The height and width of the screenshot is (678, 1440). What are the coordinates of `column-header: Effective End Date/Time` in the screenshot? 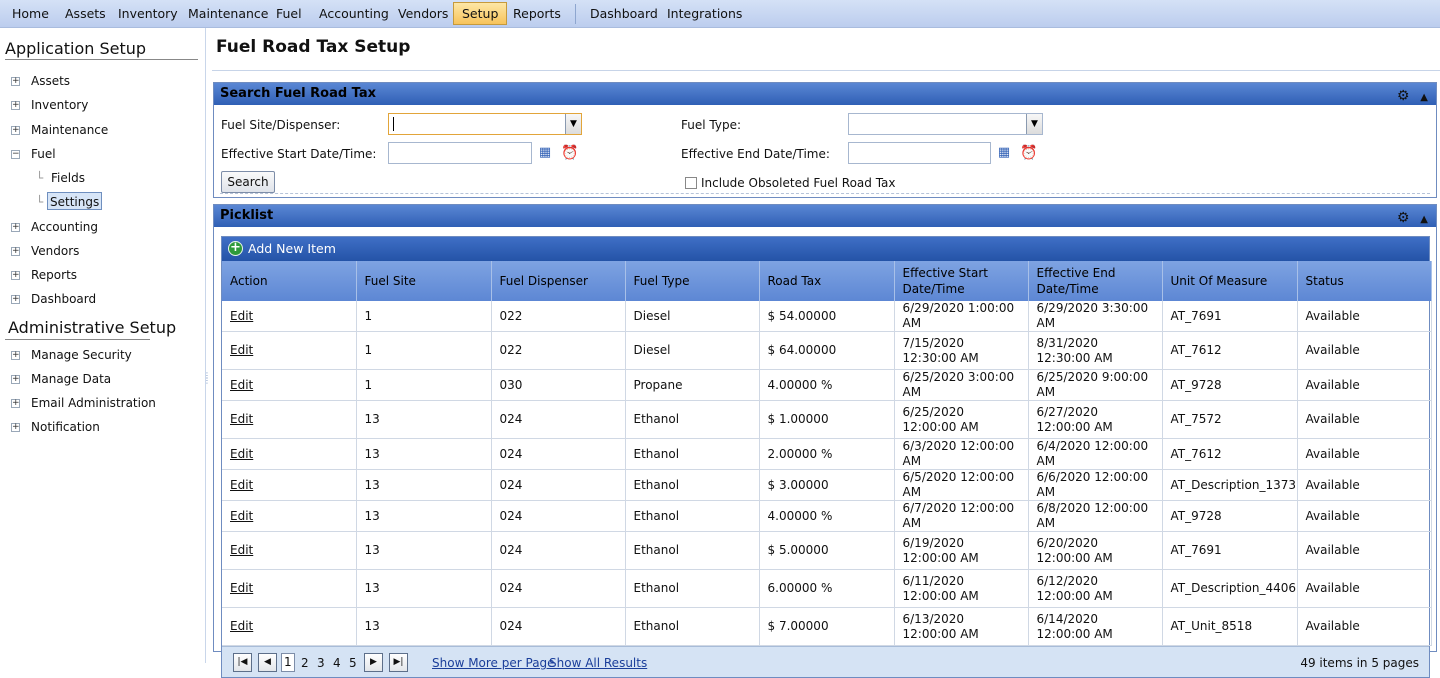 It's located at (1095, 281).